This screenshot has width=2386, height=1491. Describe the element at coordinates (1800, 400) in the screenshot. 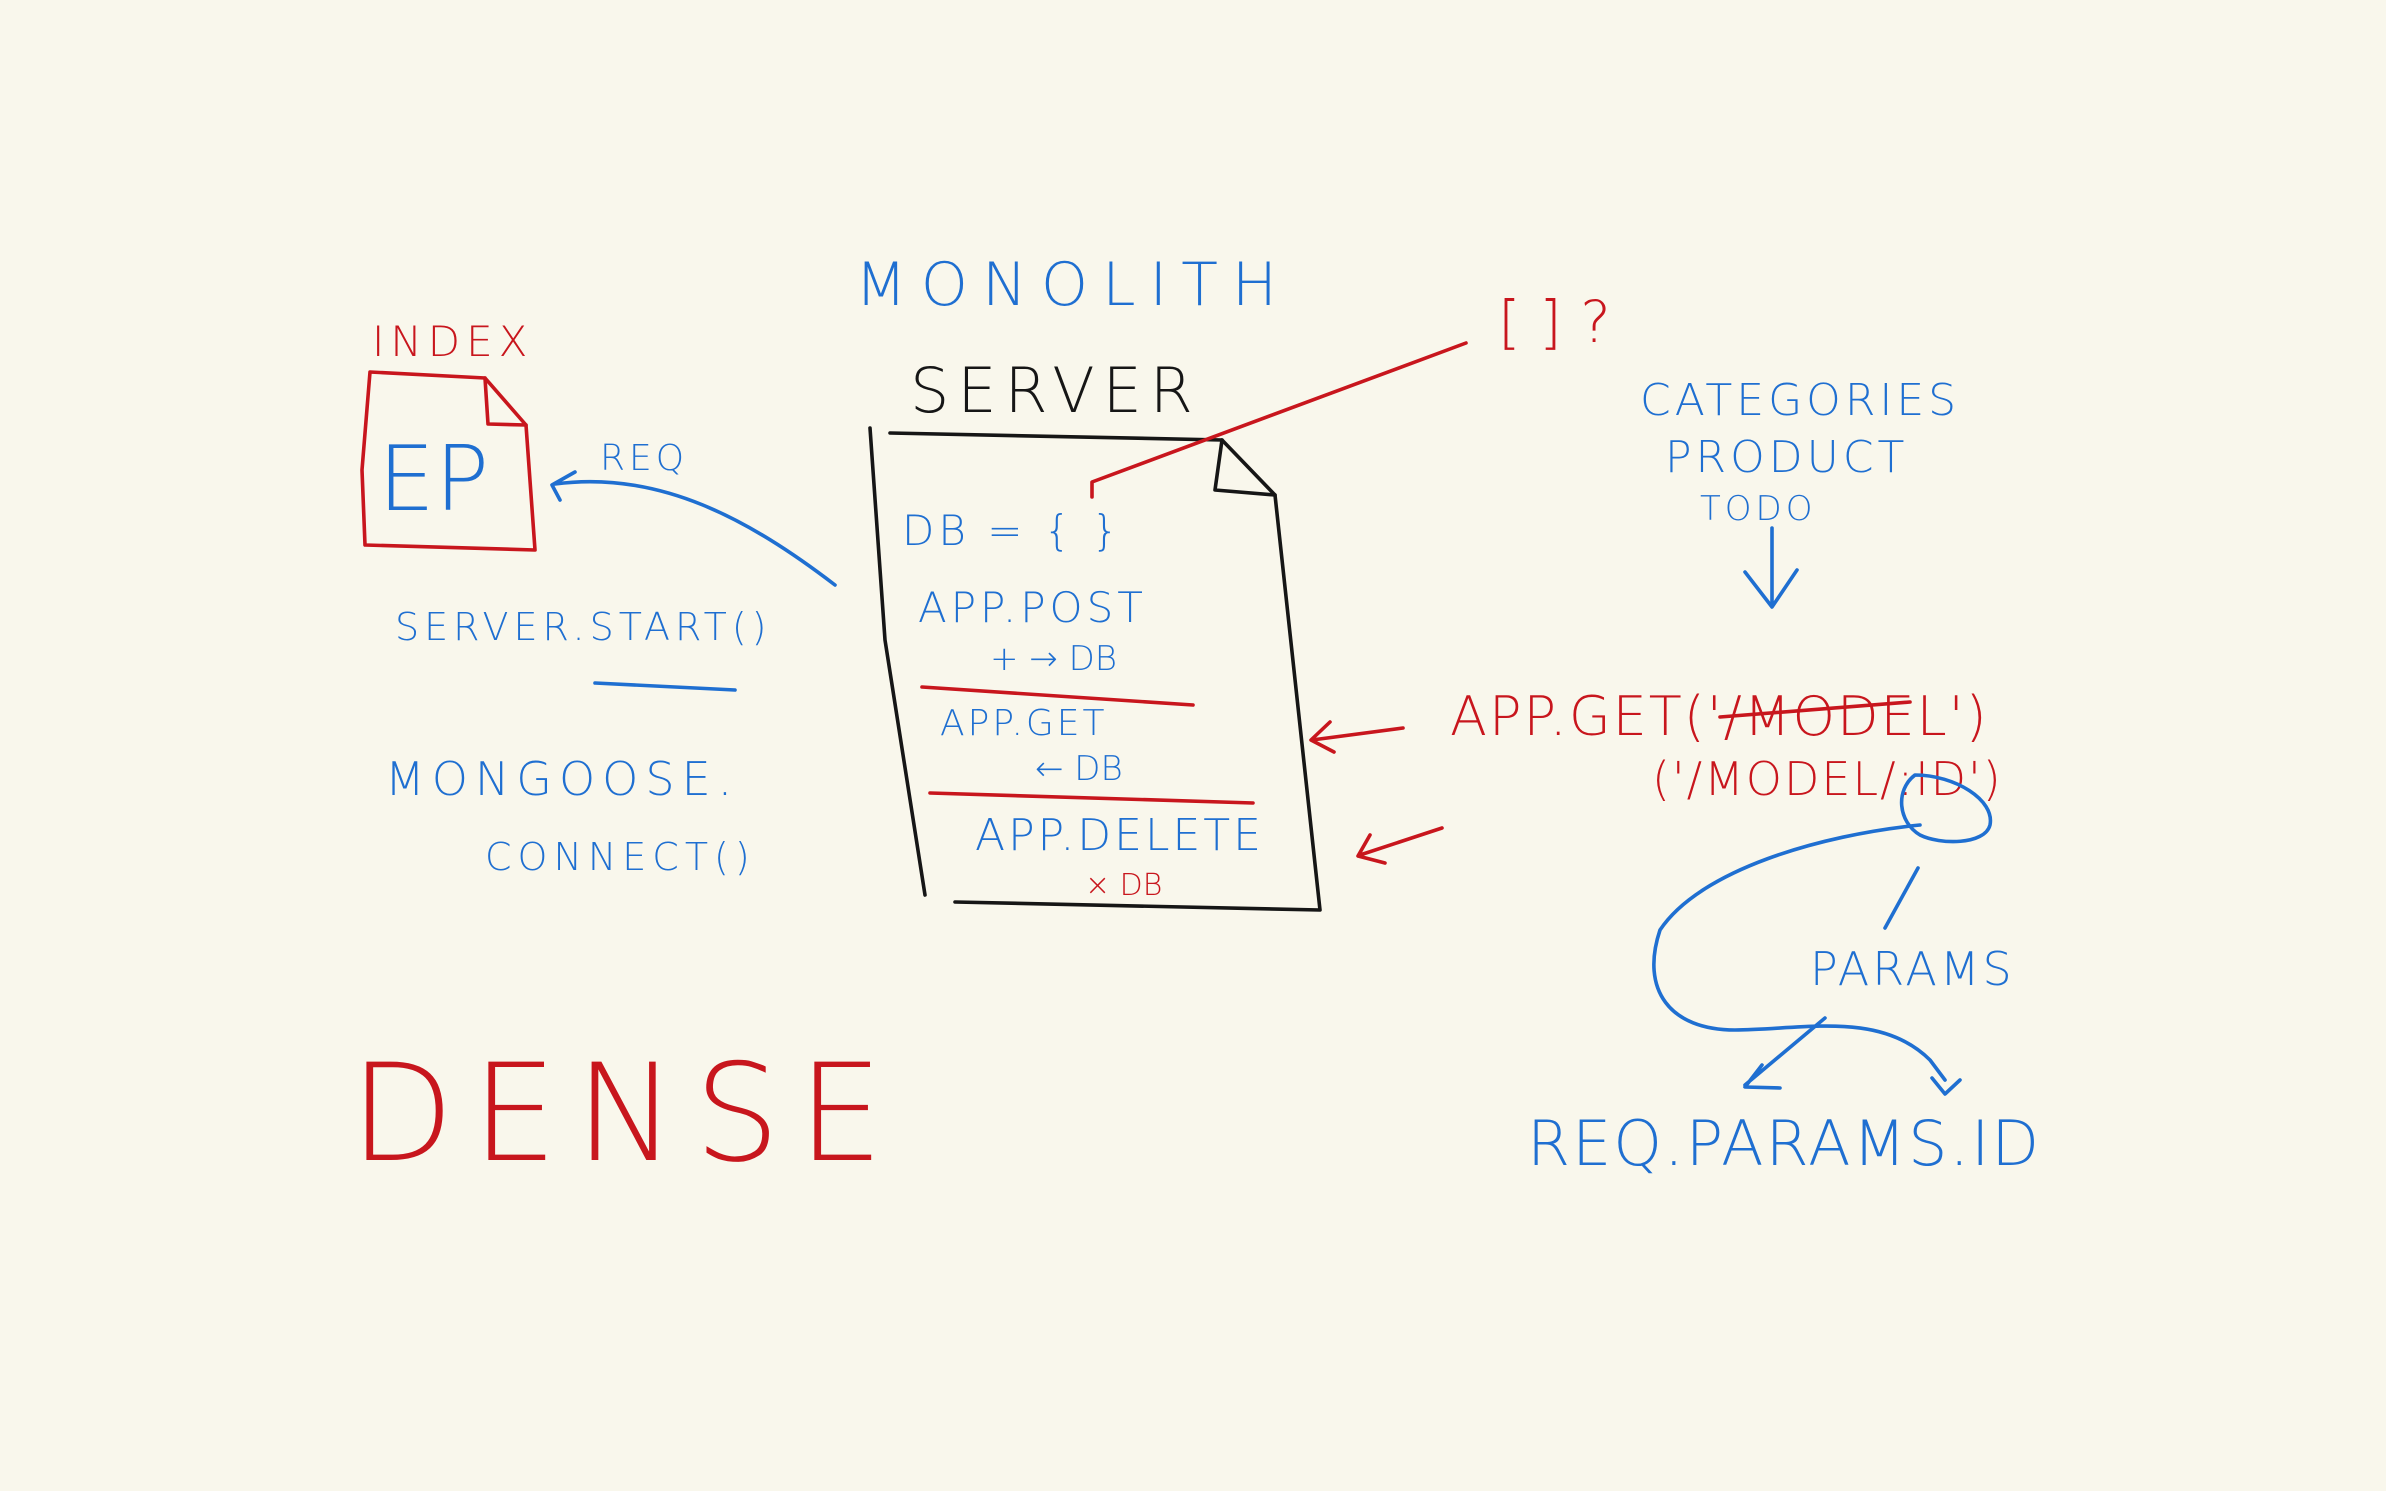

I see `categories-label: CATEGORIES` at that location.